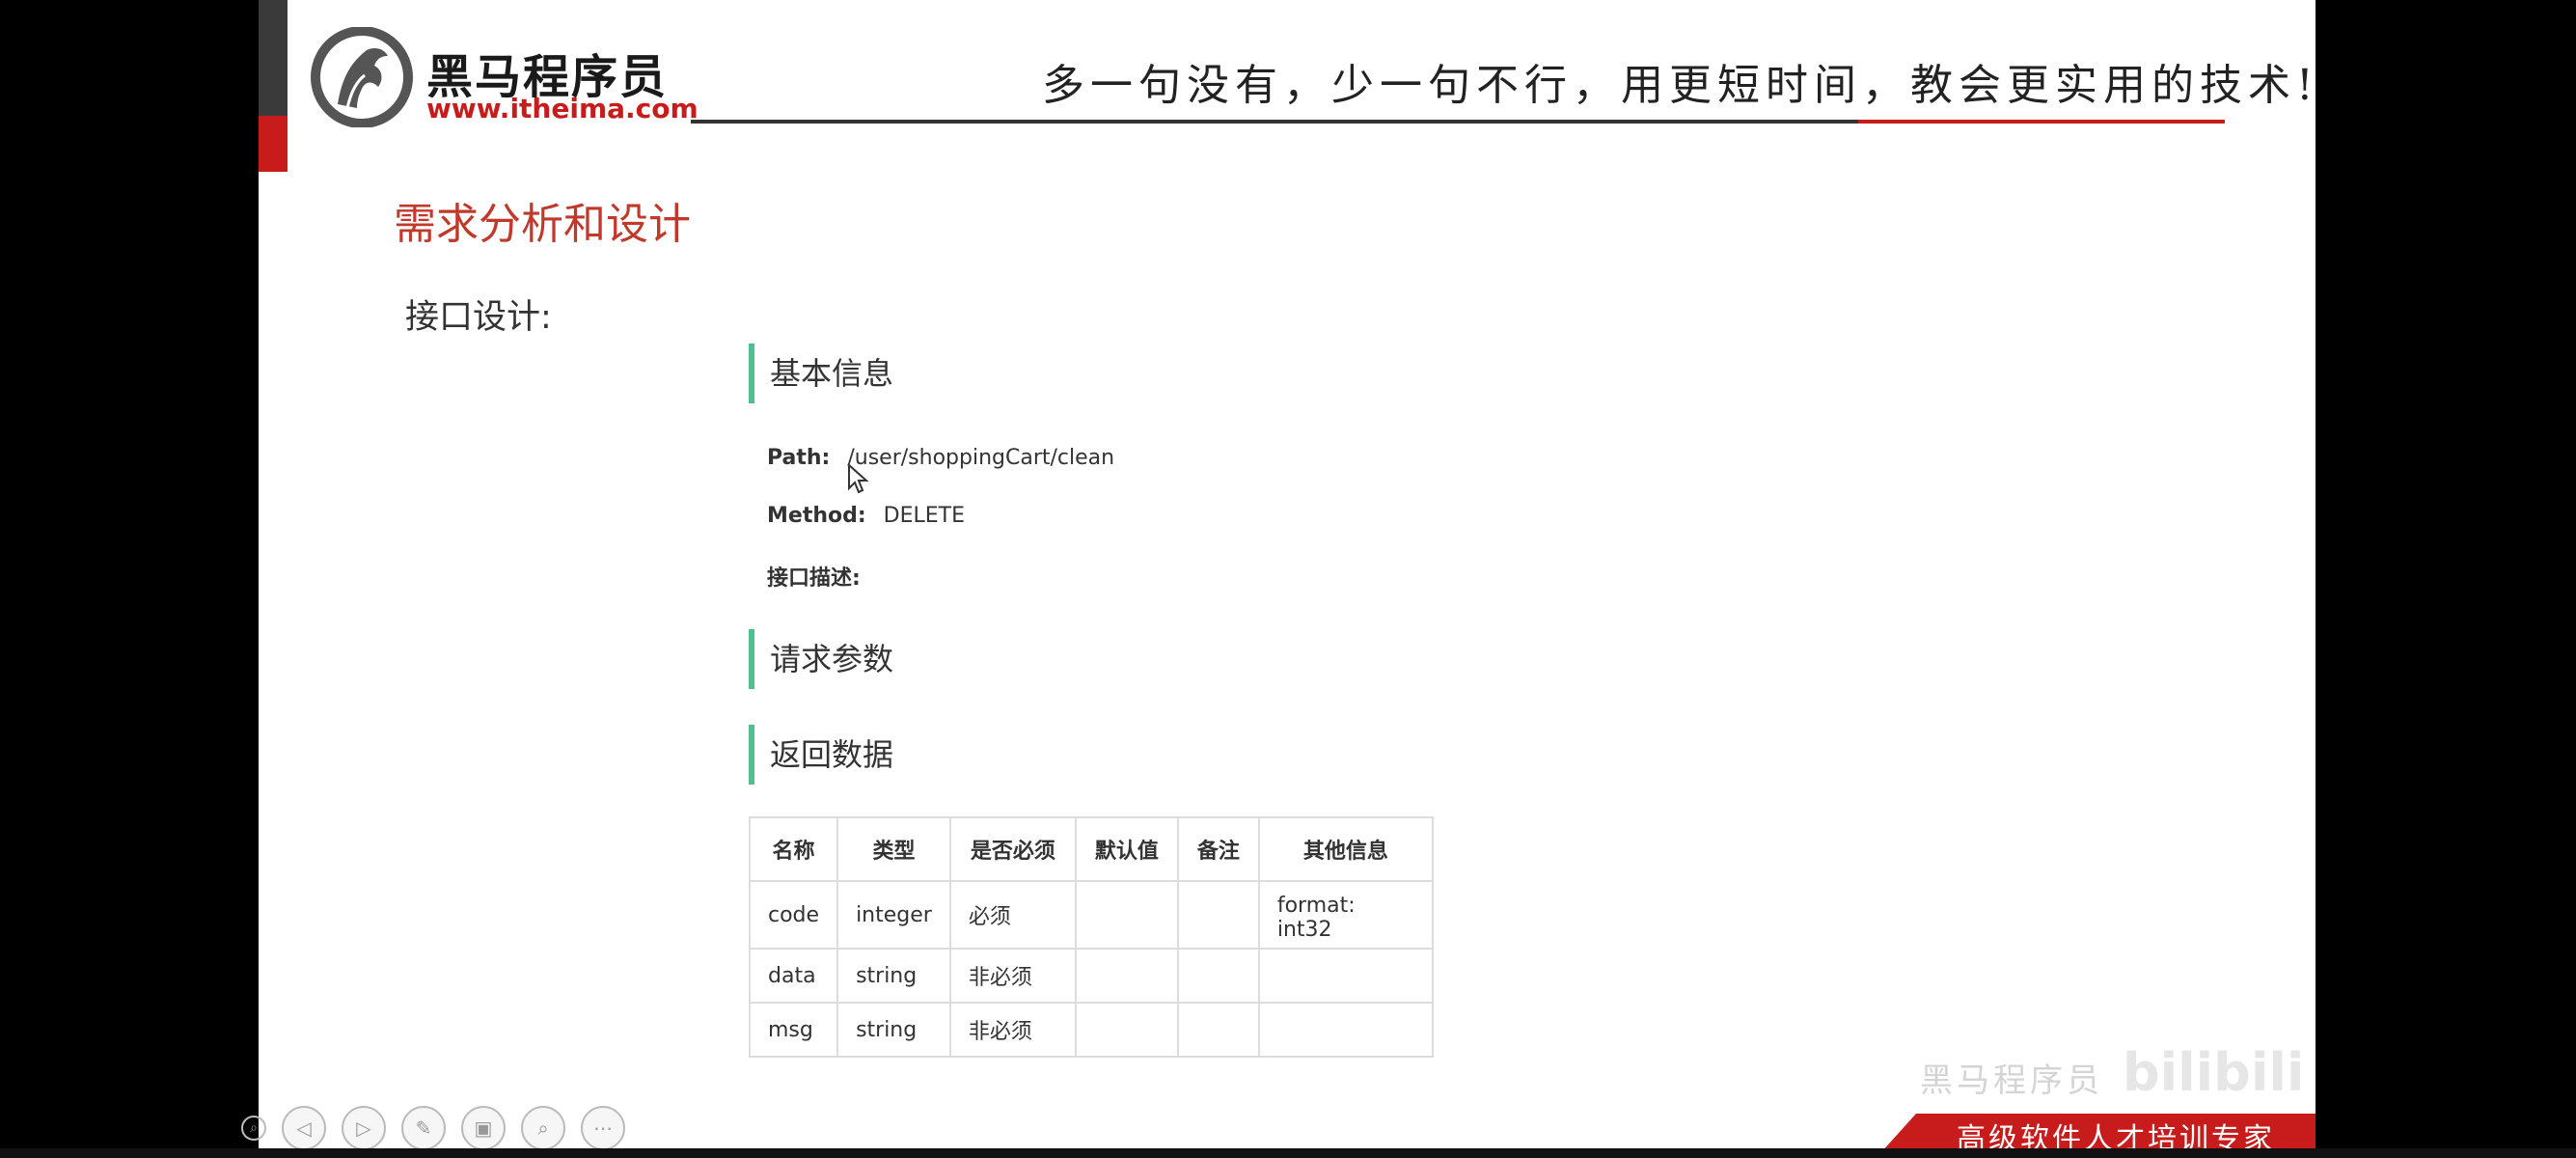  Describe the element at coordinates (1126, 849) in the screenshot. I see `col-default-header: 默认值` at that location.